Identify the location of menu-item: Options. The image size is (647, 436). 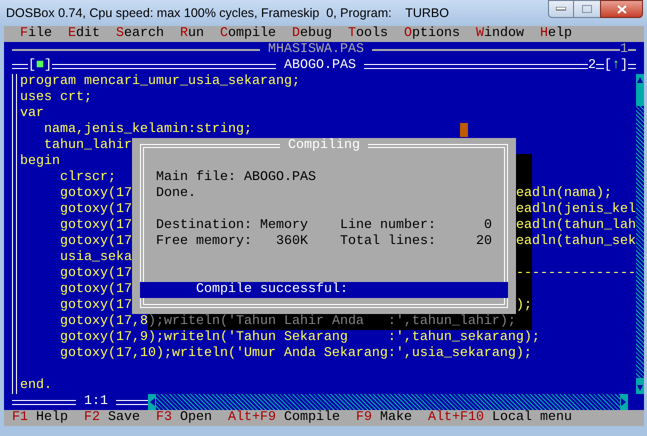
(432, 34).